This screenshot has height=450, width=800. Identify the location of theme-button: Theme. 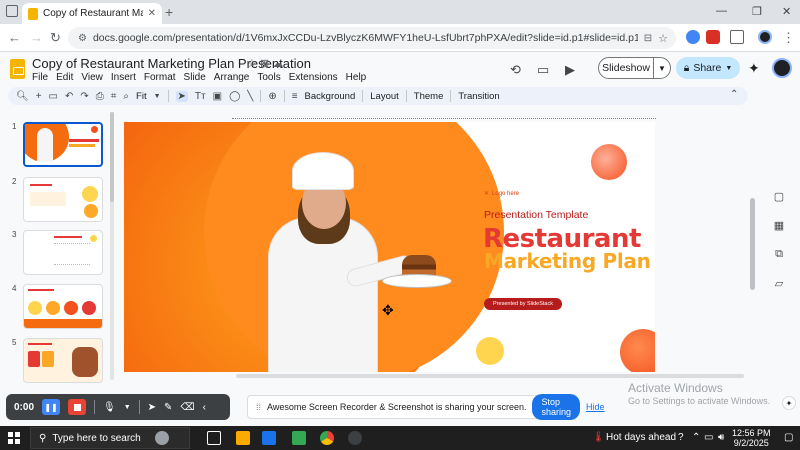
(429, 96).